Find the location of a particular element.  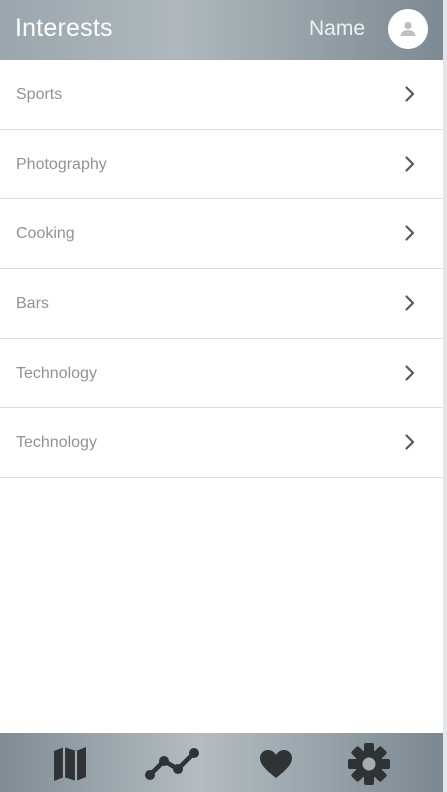

heart-icon is located at coordinates (276, 764).